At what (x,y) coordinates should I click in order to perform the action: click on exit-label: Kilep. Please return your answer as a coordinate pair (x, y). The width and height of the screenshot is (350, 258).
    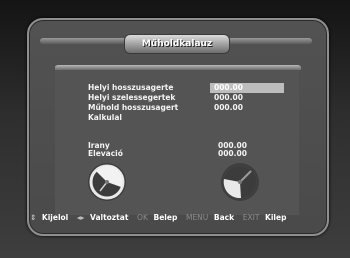
    Looking at the image, I should click on (276, 217).